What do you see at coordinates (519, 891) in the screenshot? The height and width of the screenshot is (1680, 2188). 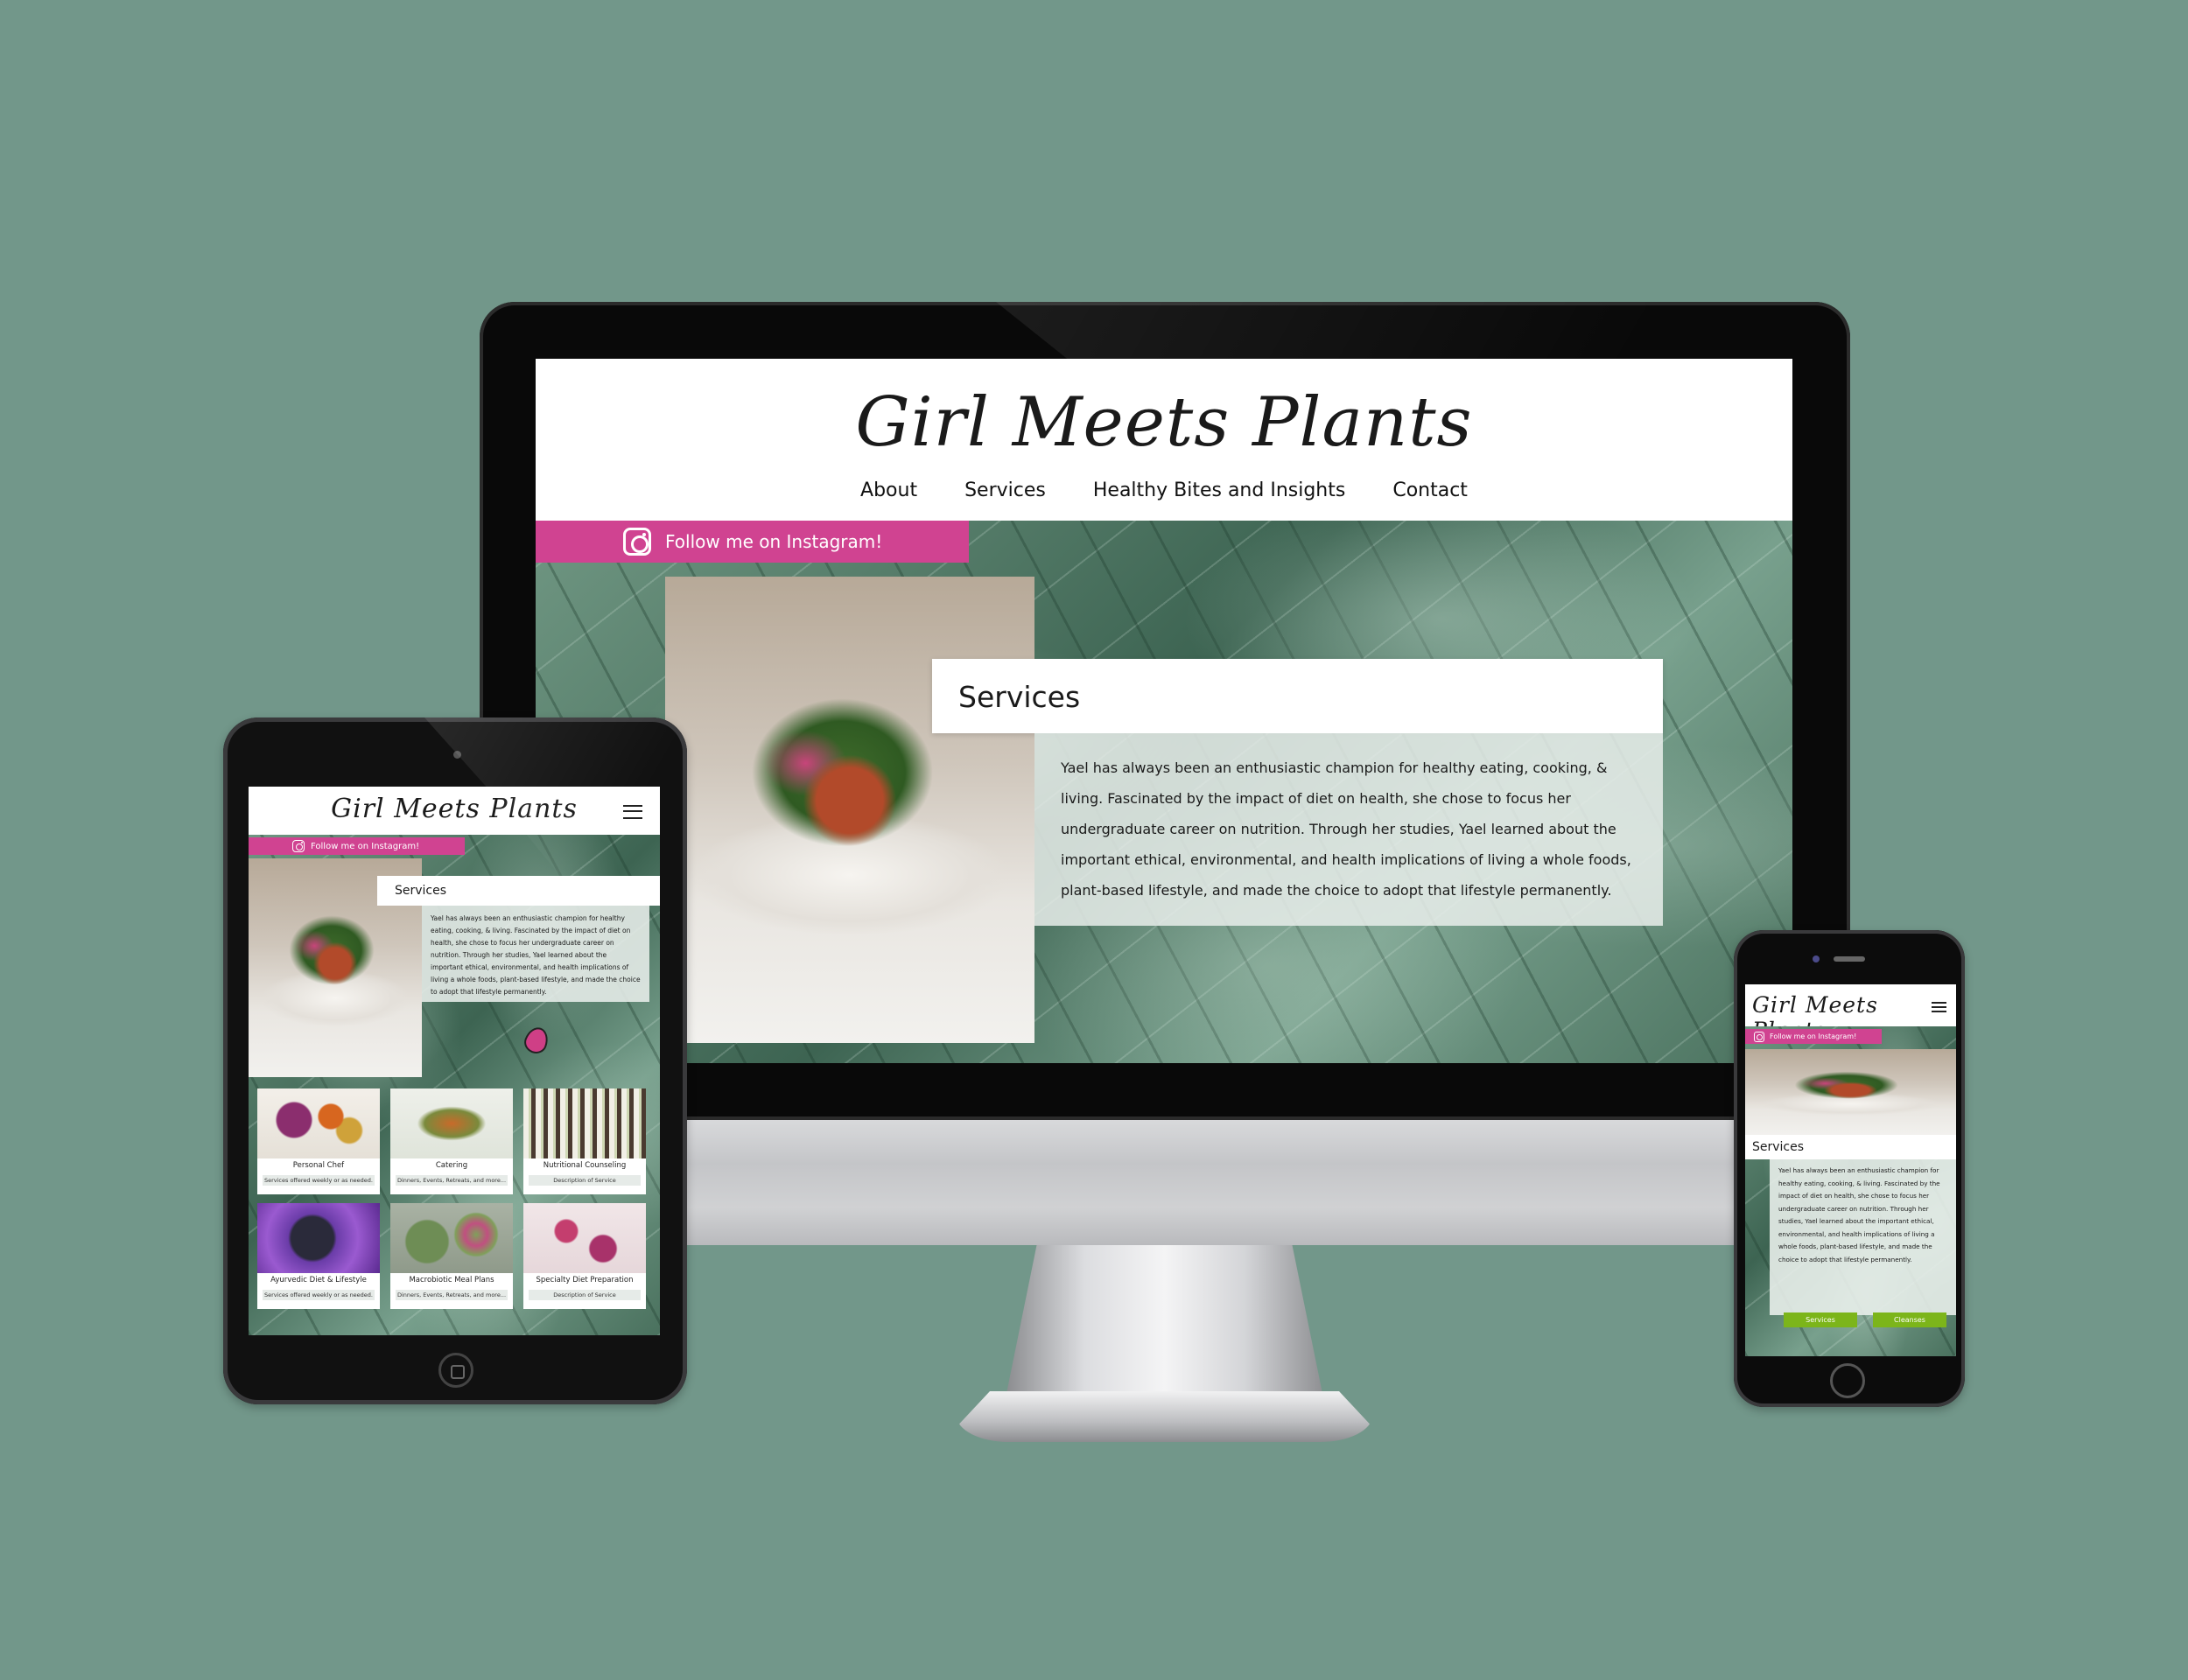 I see `tablet-services-heading: Services` at bounding box center [519, 891].